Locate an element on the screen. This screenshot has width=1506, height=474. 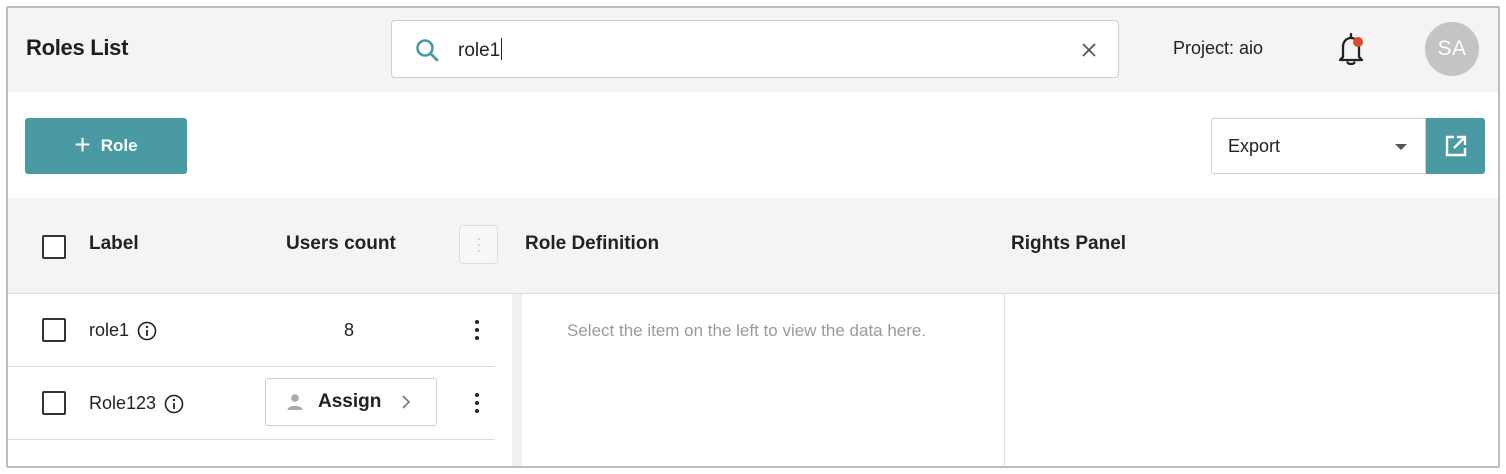
add-role-button: + Role is located at coordinates (106, 146).